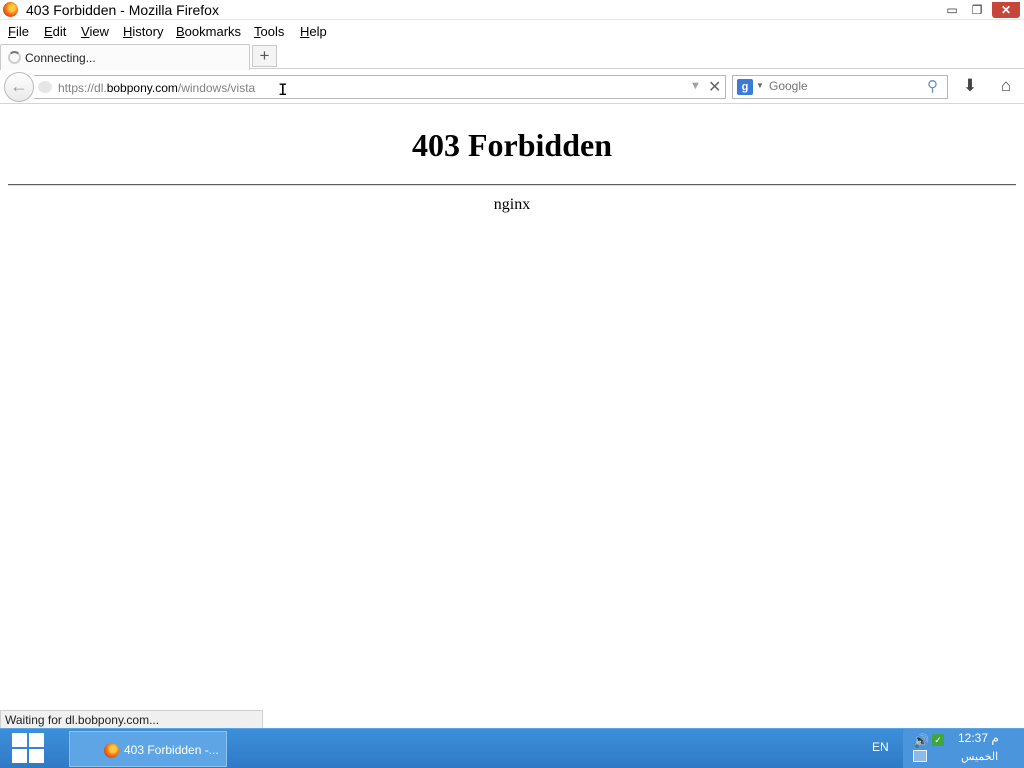  Describe the element at coordinates (760, 85) in the screenshot. I see `engine-dropdown-icon: ▼` at that location.